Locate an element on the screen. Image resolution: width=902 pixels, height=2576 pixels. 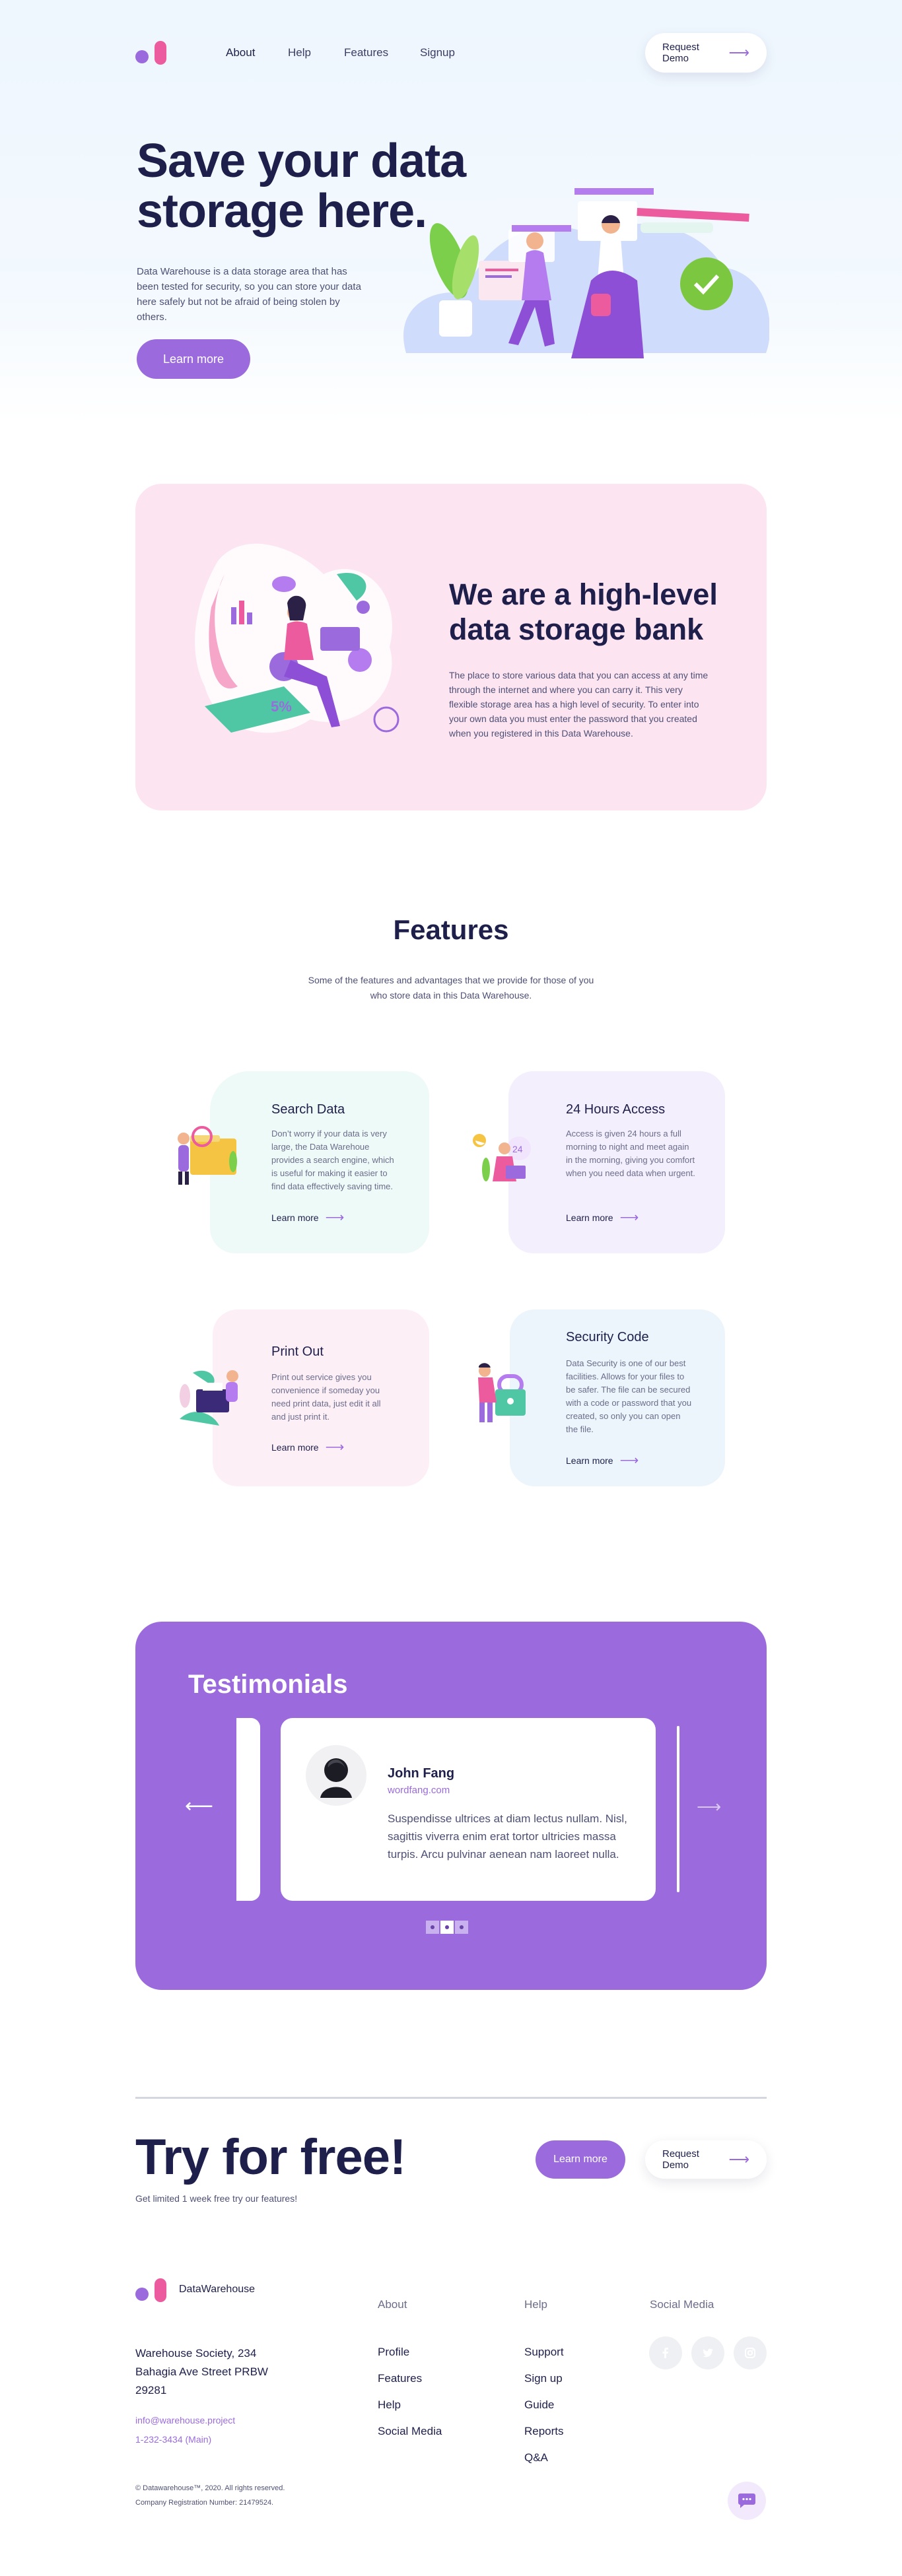
footer-help-heading: Help is located at coordinates (535, 2304).